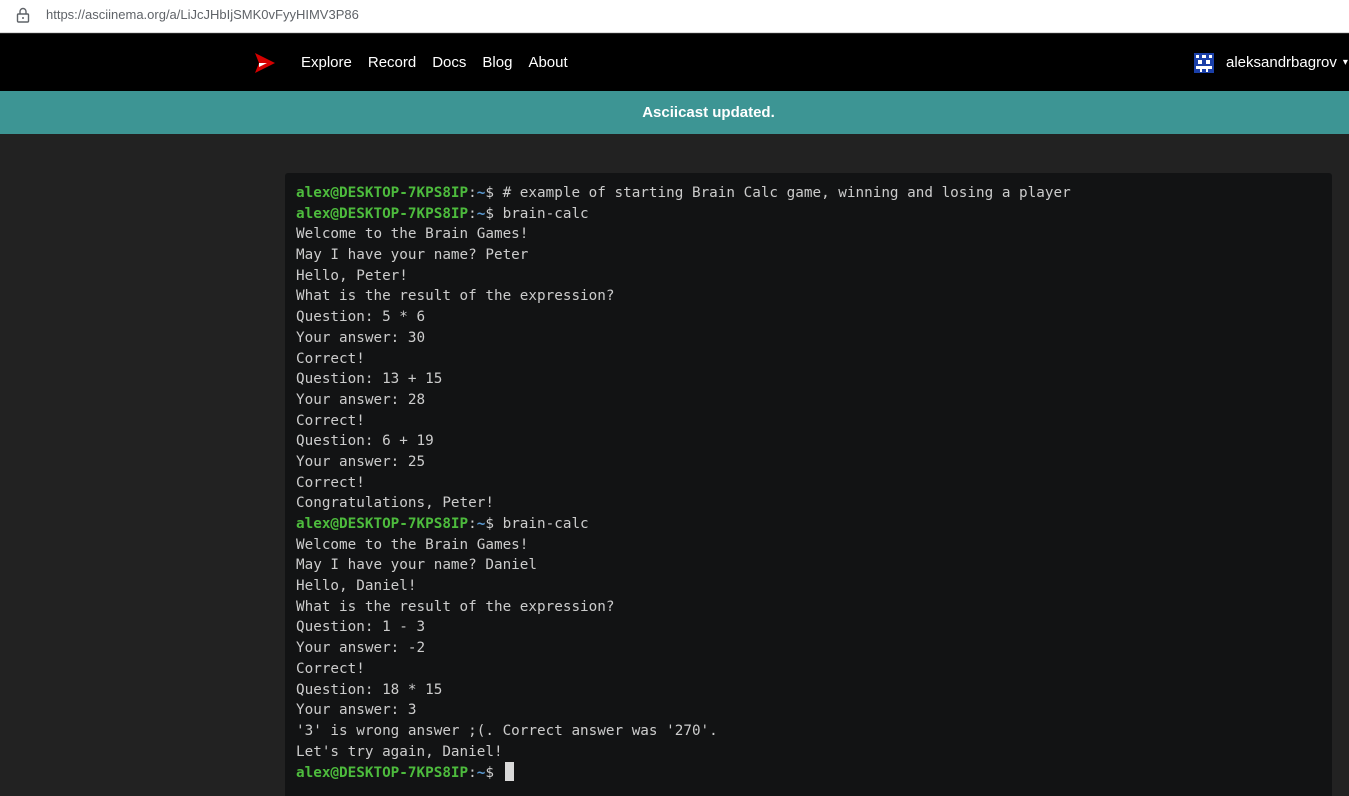 Image resolution: width=1349 pixels, height=796 pixels. What do you see at coordinates (808, 338) in the screenshot?
I see `terminal-line: Your answer: 30` at bounding box center [808, 338].